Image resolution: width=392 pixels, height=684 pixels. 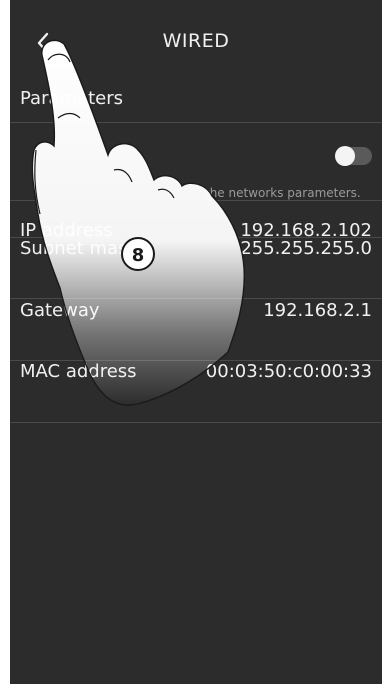 I want to click on toggle-description: the networks parameters., so click(x=283, y=193).